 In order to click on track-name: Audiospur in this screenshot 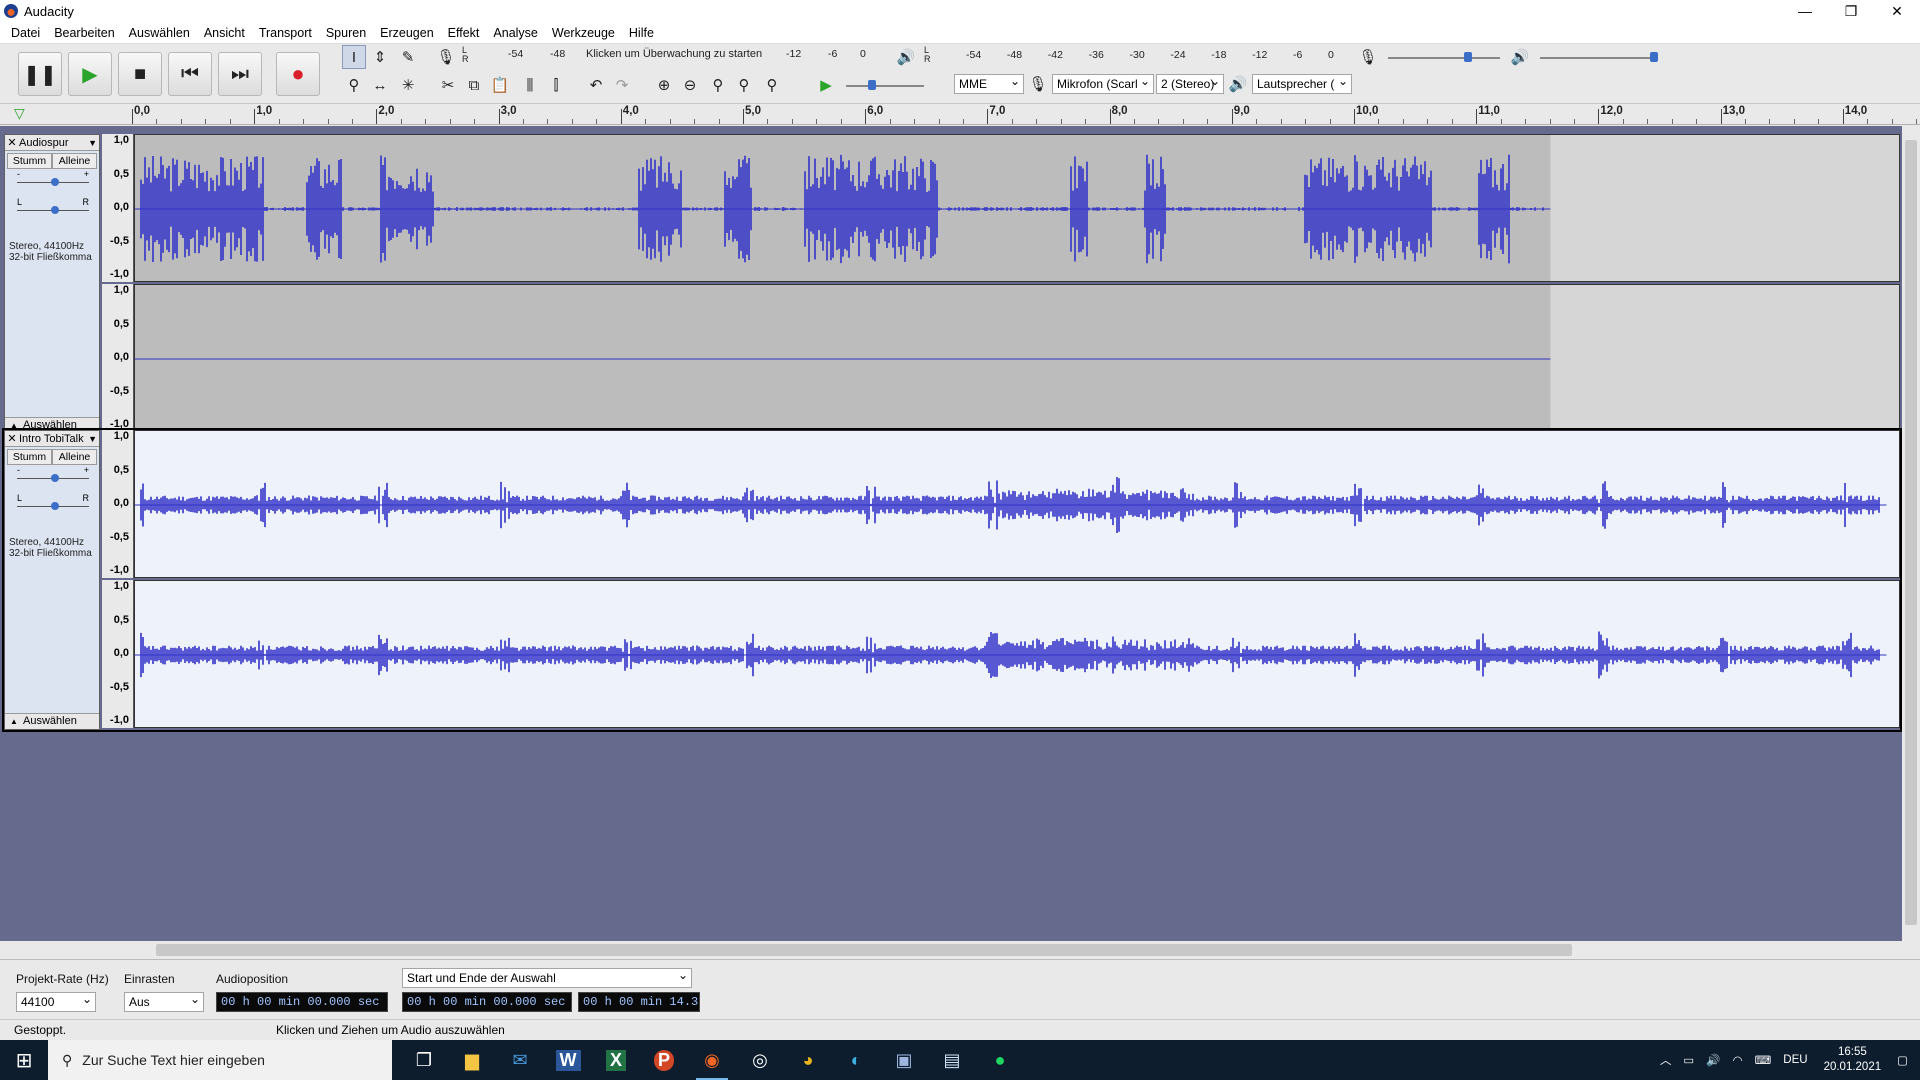, I will do `click(53, 143)`.